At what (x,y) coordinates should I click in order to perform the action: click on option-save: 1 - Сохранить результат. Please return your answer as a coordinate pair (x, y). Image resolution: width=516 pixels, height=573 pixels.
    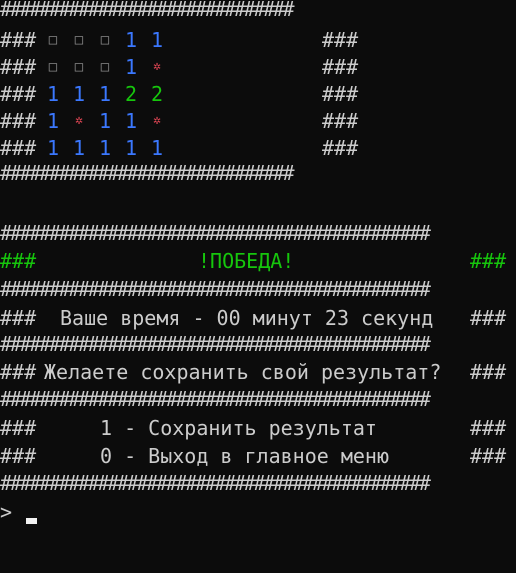
    Looking at the image, I should click on (238, 428).